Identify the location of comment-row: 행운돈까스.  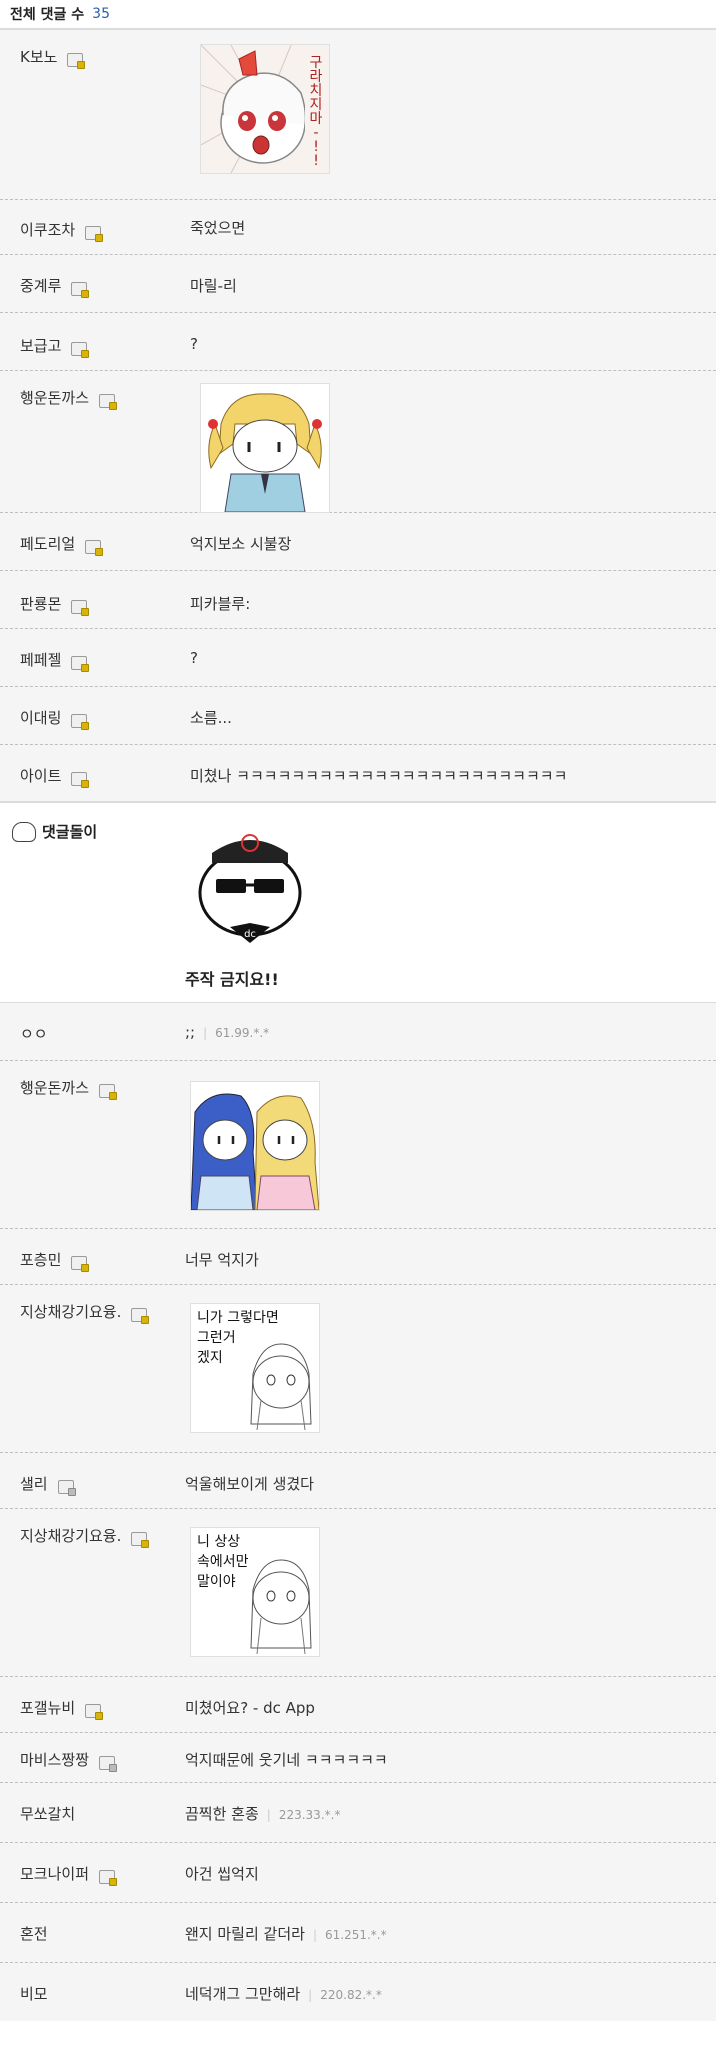
(358, 1145).